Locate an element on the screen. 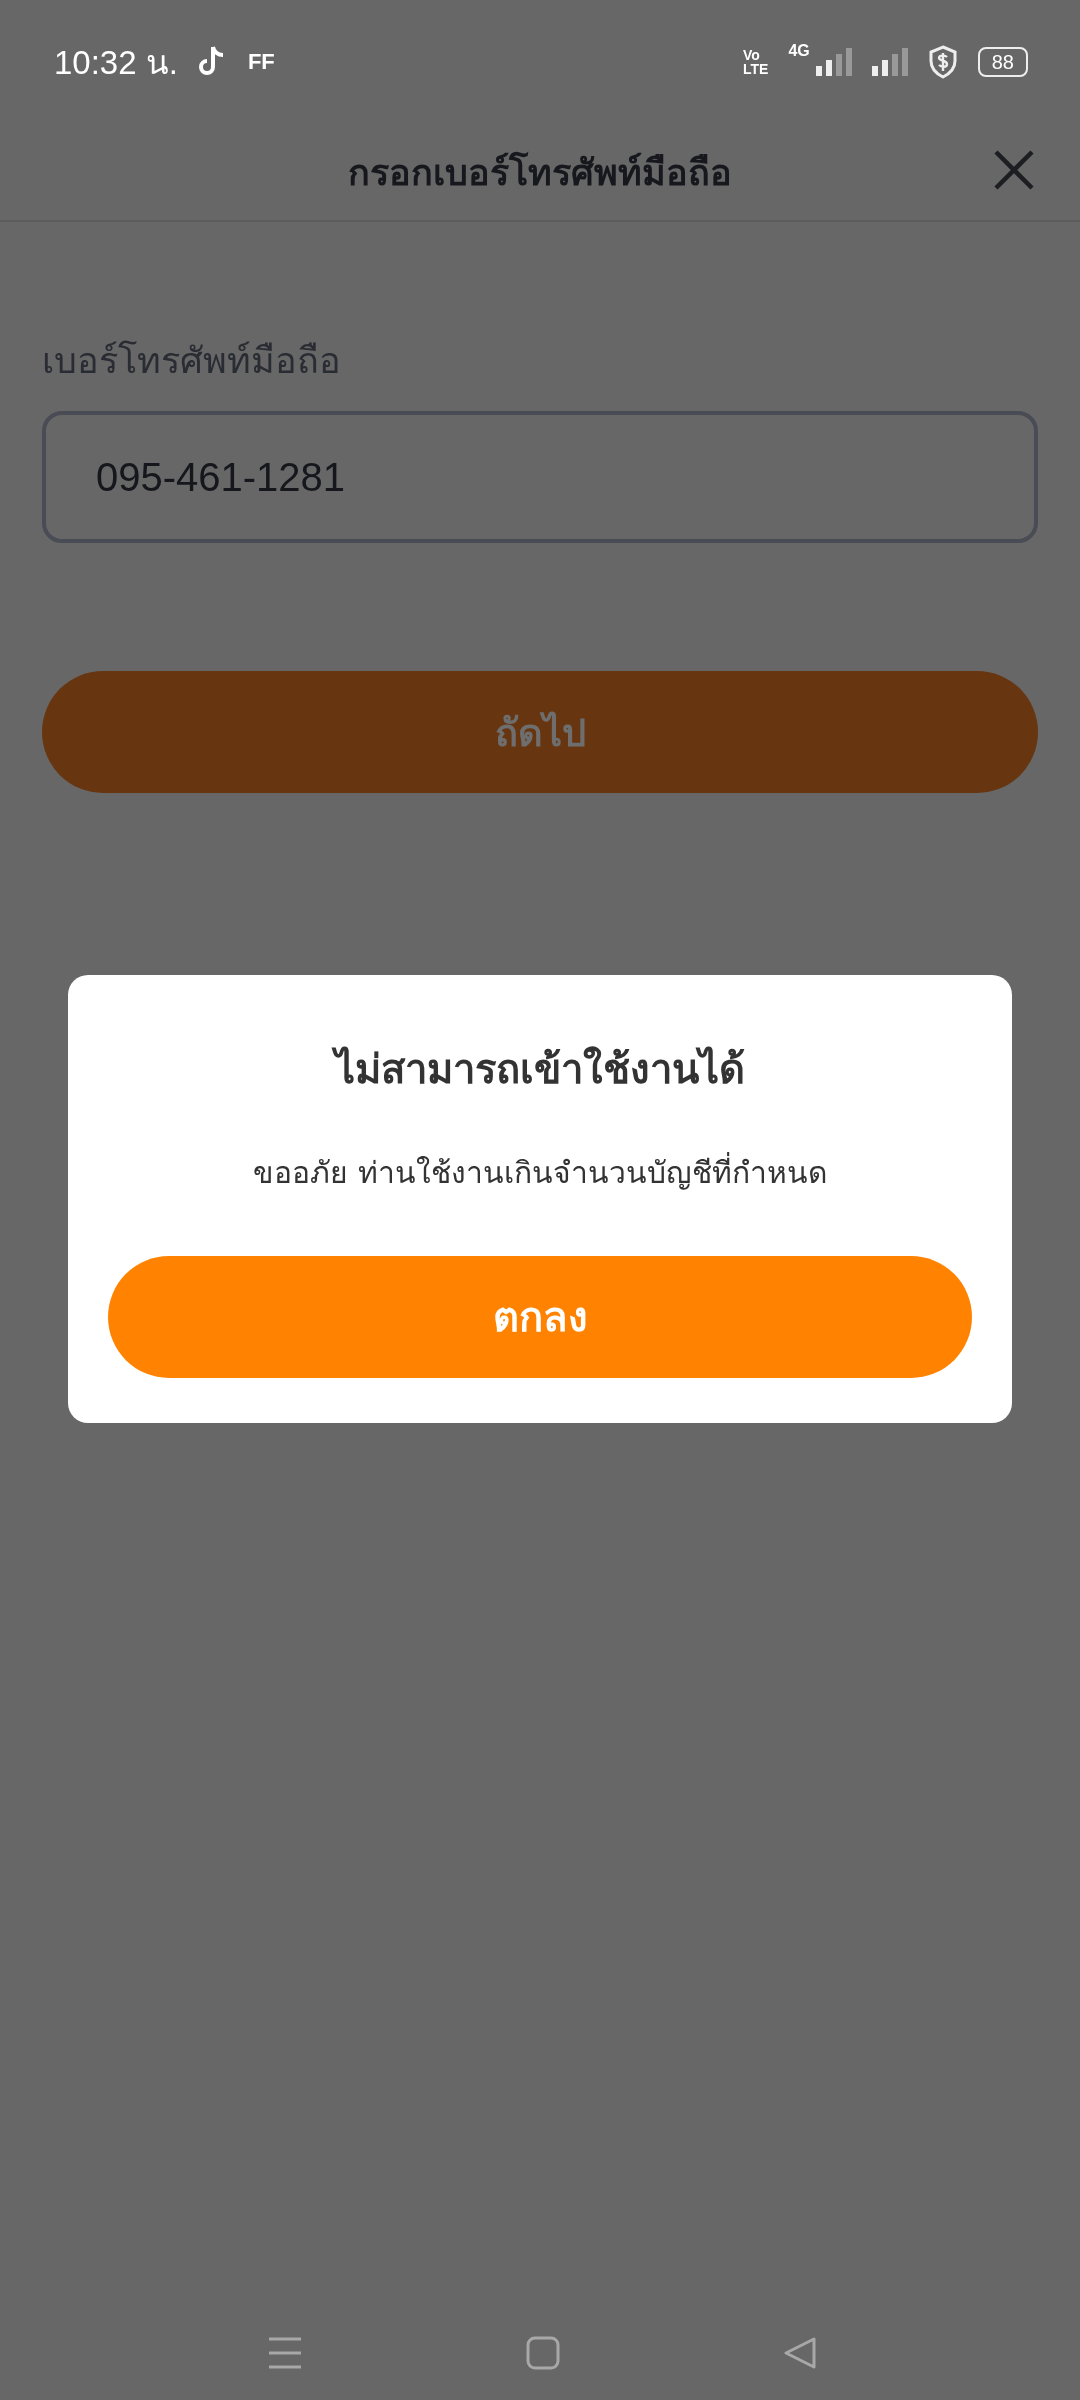 The image size is (1080, 2400). page-title: กรอกเบอร์โทรศัพท์มือถือ is located at coordinates (540, 172).